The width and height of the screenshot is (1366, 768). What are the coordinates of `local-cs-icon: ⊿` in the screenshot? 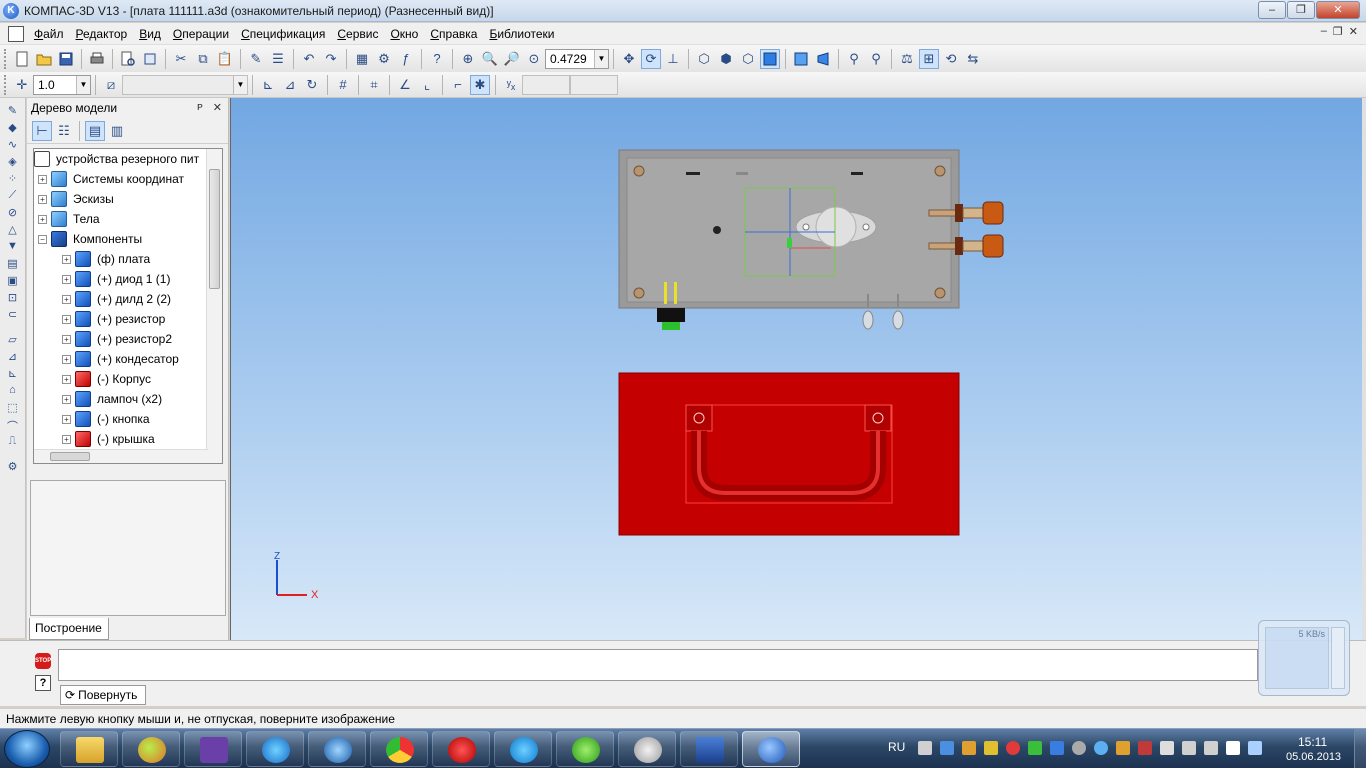 It's located at (290, 85).